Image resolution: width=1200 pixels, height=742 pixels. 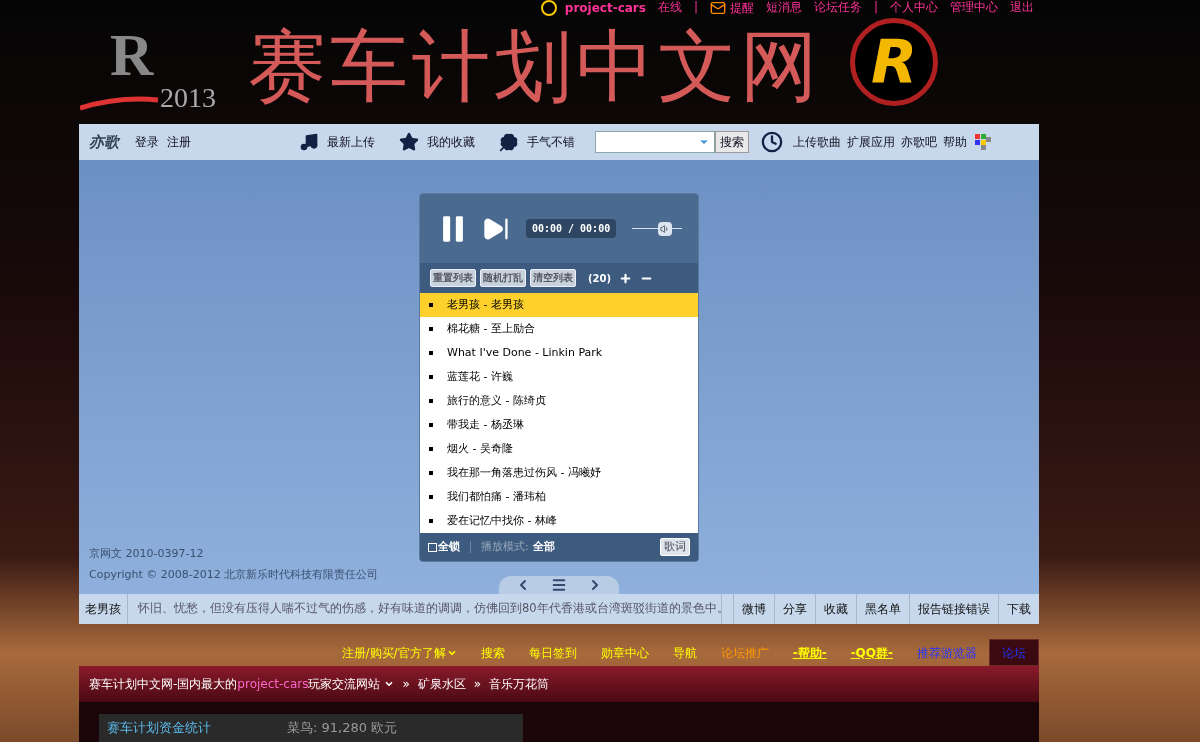 What do you see at coordinates (509, 142) in the screenshot?
I see `clover-icon` at bounding box center [509, 142].